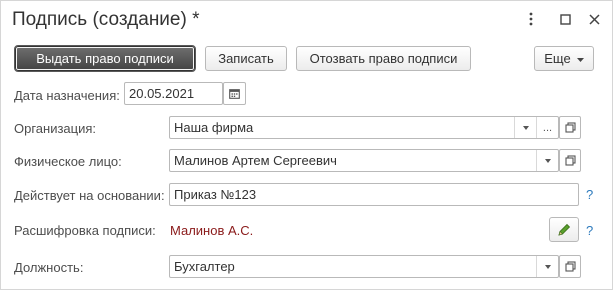 This screenshot has width=613, height=290. What do you see at coordinates (594, 19) in the screenshot?
I see `close-icon` at bounding box center [594, 19].